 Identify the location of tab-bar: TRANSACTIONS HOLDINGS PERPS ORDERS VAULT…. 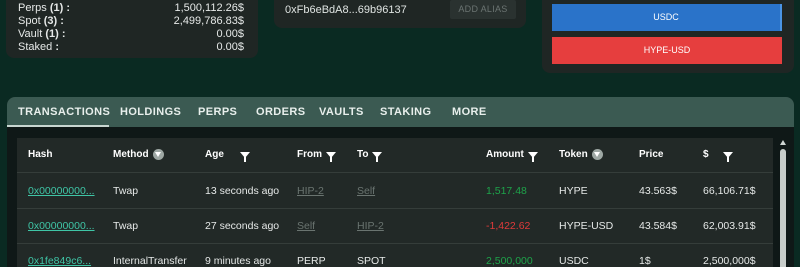
(400, 112).